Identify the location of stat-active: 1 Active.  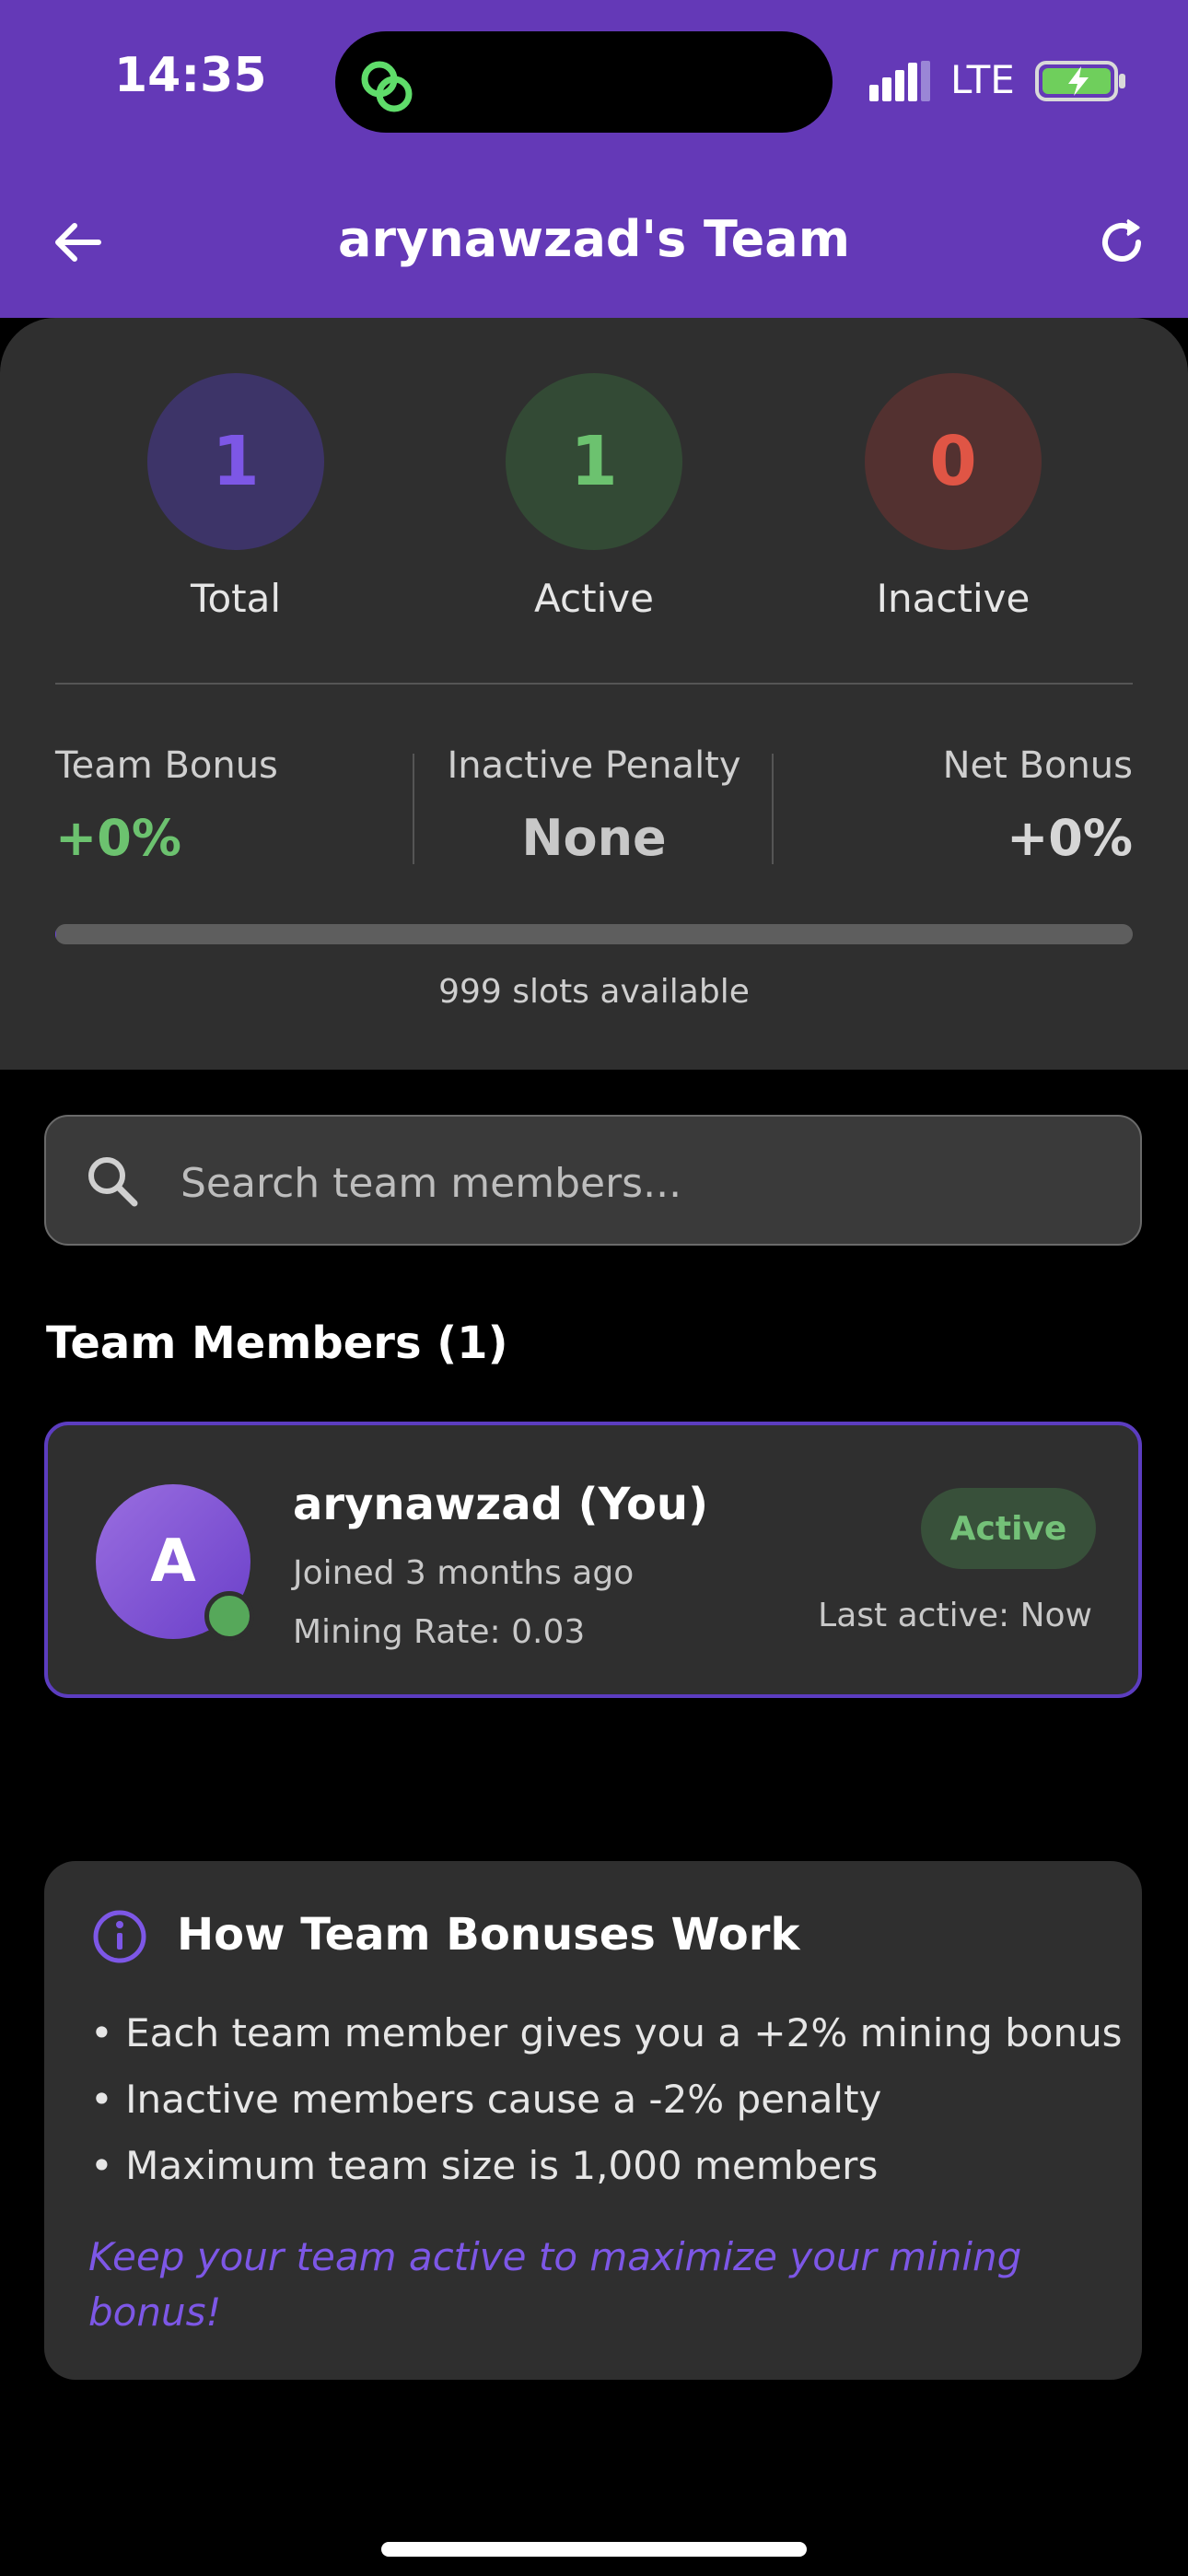
(594, 497).